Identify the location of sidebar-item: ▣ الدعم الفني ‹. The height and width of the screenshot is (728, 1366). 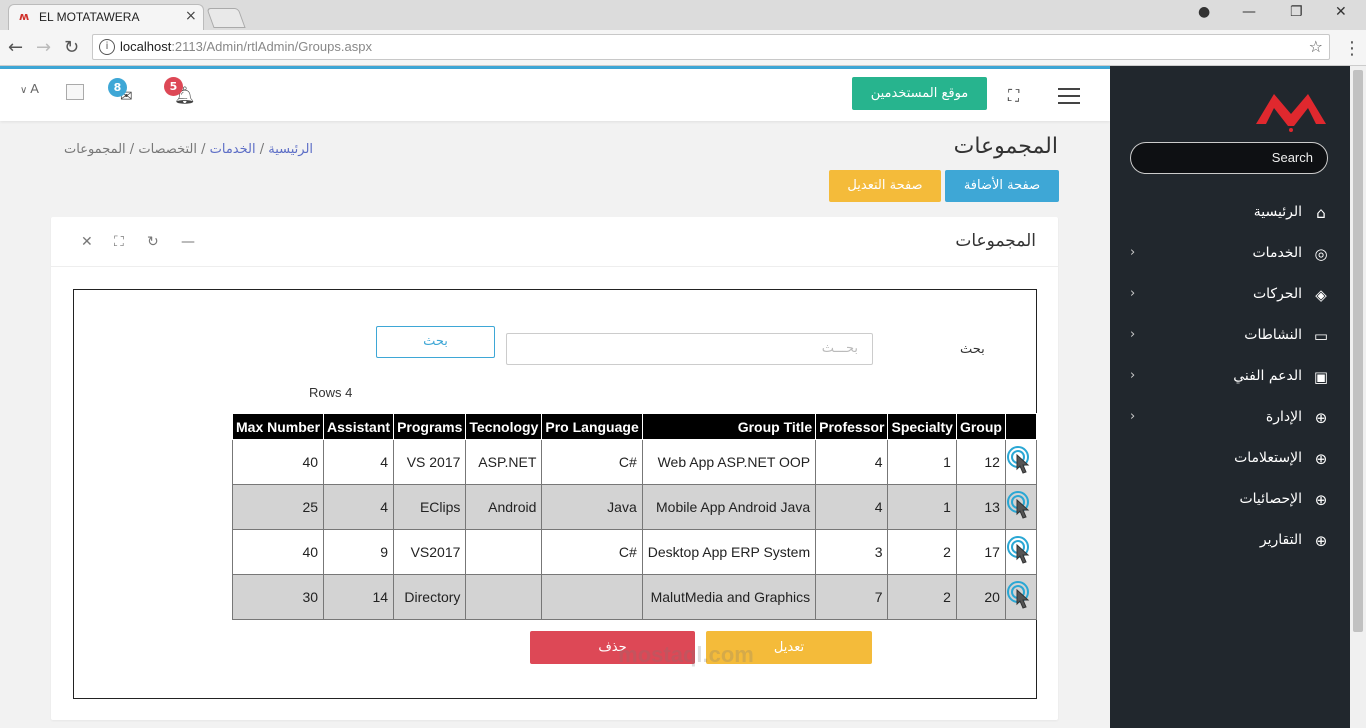
(1230, 378).